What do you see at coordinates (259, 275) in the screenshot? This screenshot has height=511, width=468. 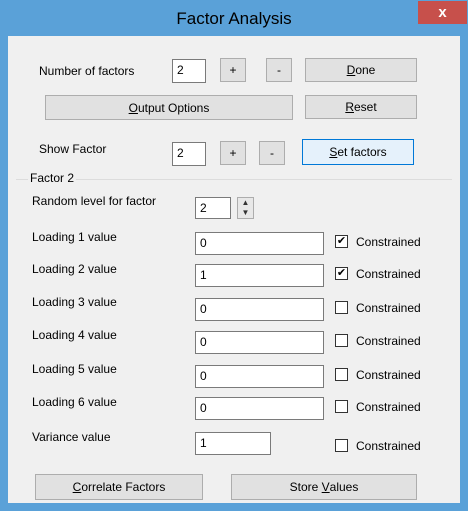 I see `loading-2-field: 1` at bounding box center [259, 275].